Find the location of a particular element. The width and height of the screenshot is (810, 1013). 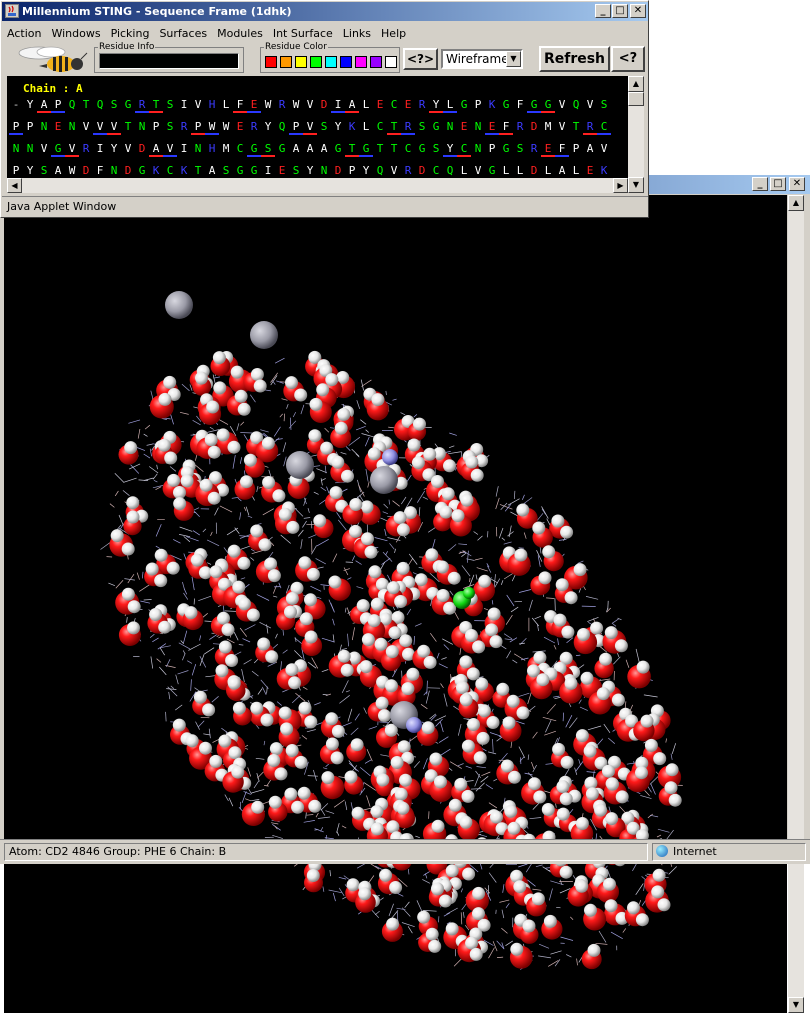

residue: K is located at coordinates (184, 170).